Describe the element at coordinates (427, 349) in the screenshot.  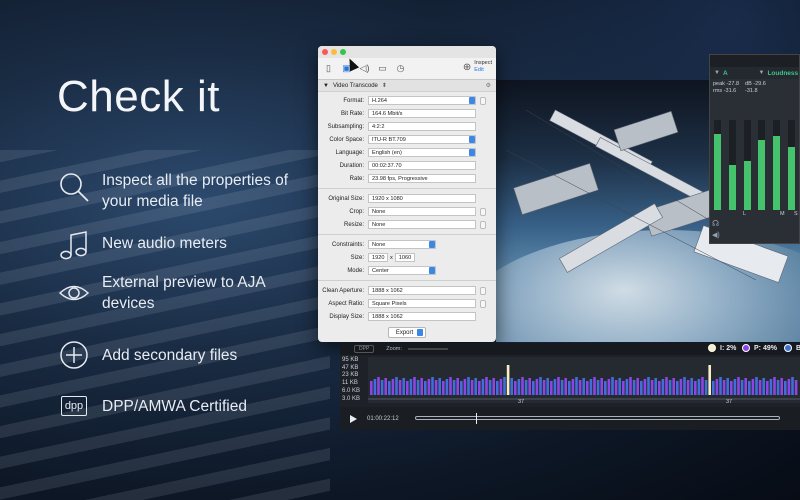
I see `zoom-slider` at that location.